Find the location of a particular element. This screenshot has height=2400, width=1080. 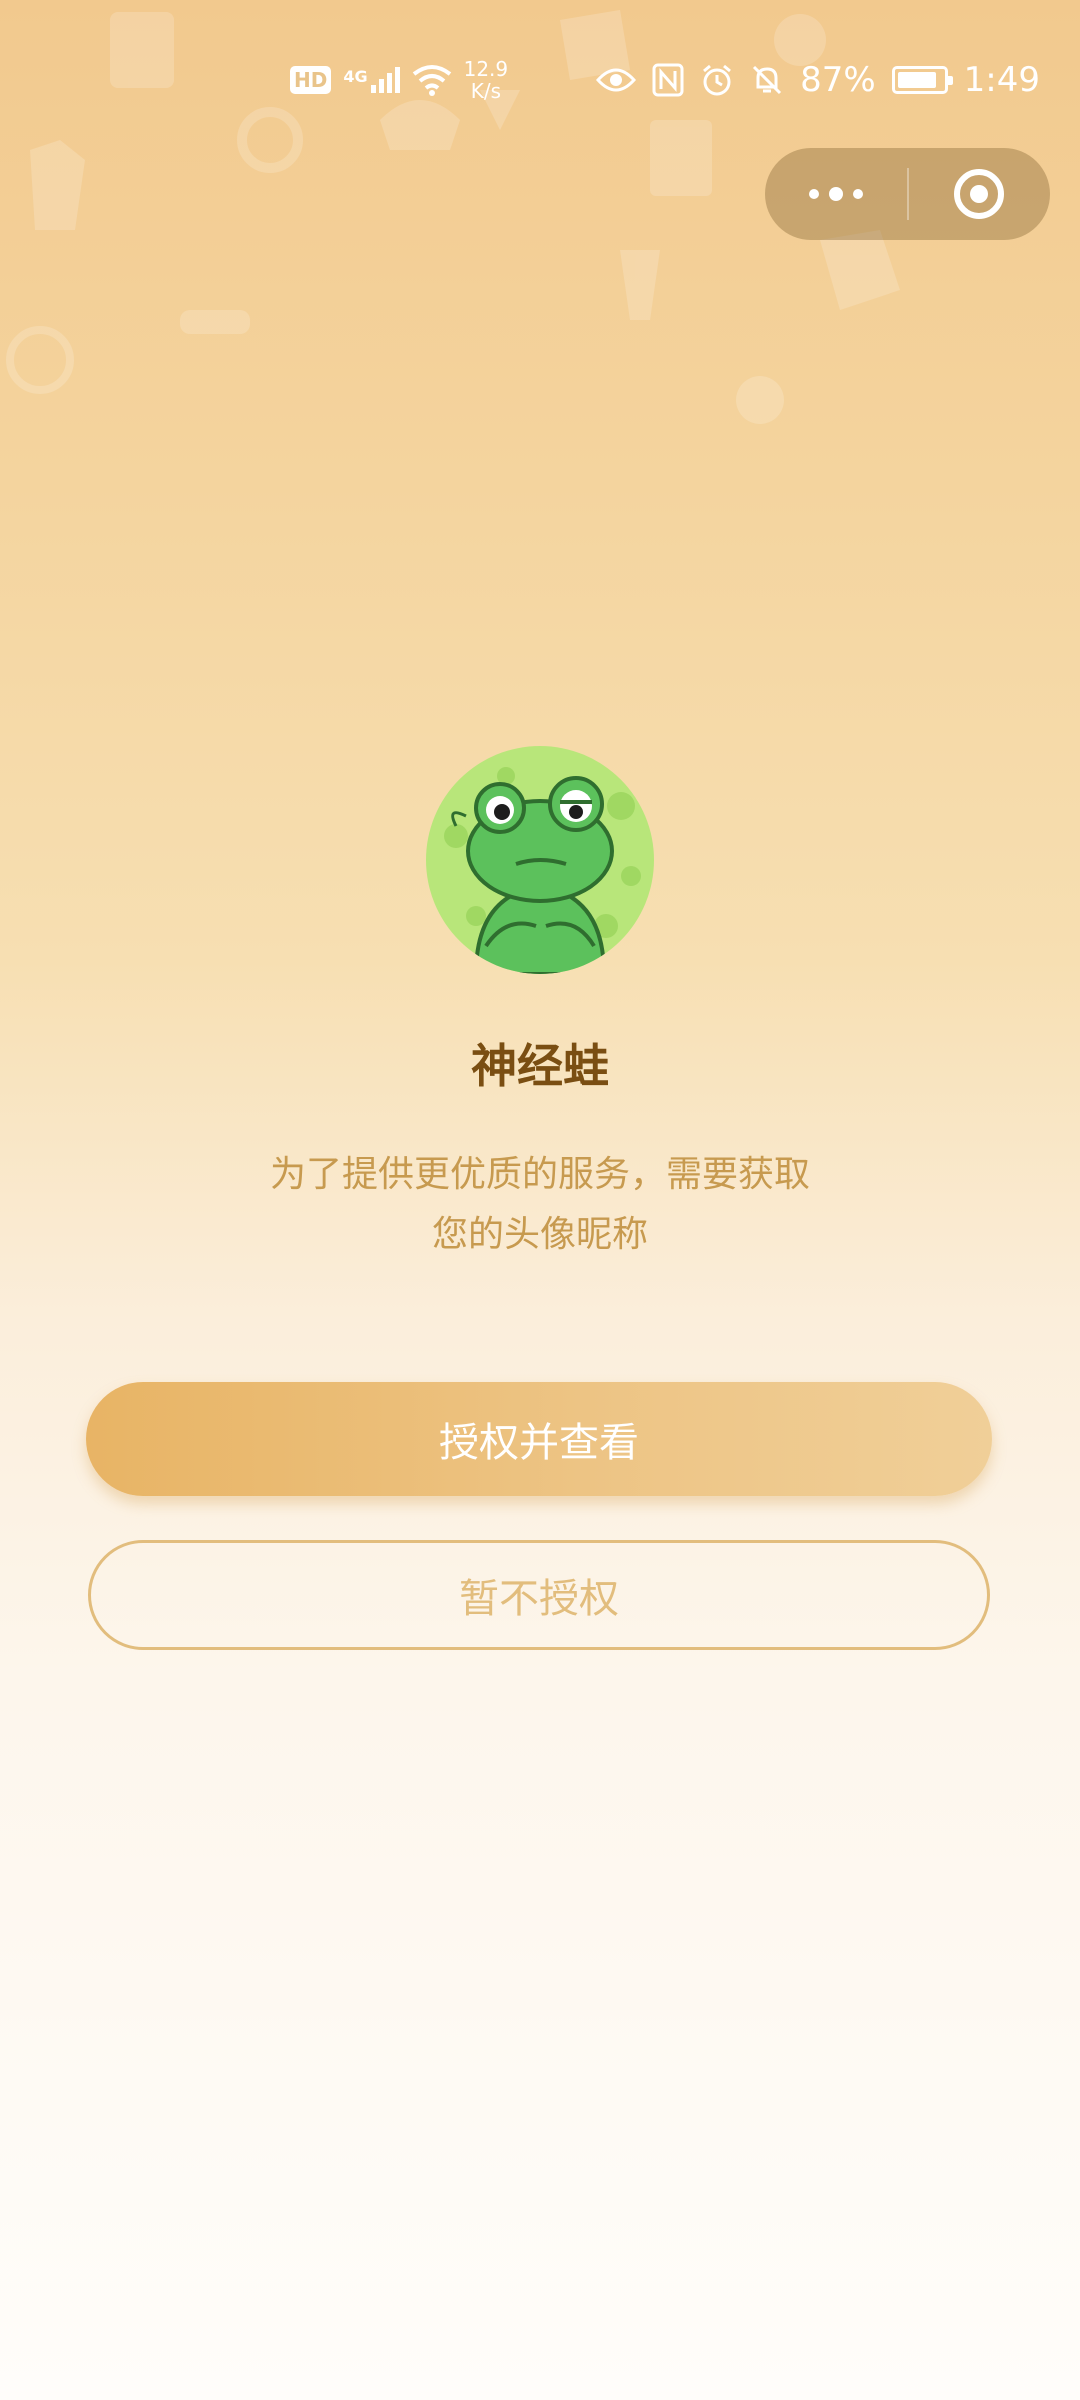

battery-percent: 87% is located at coordinates (838, 80).